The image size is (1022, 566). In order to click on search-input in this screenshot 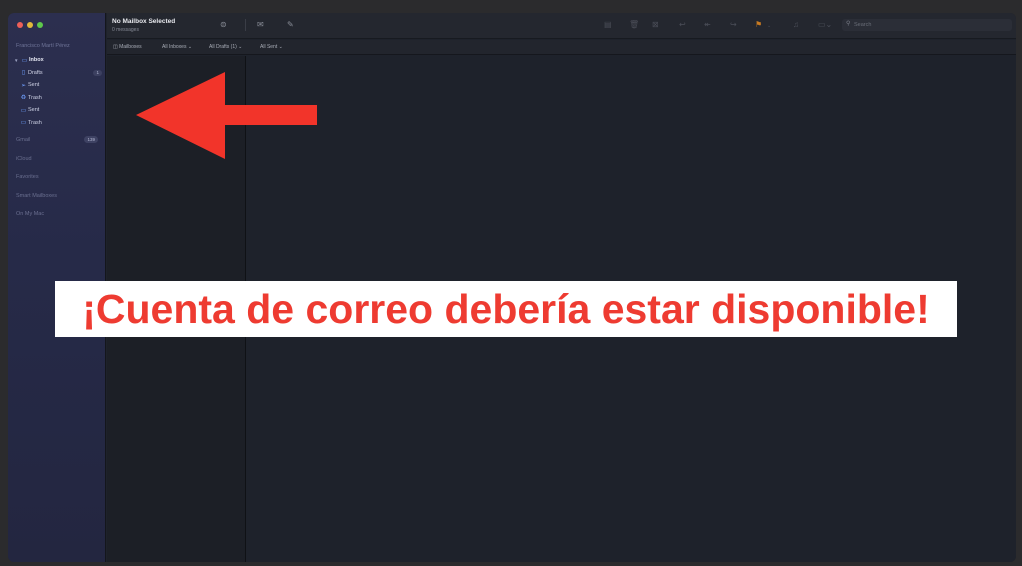, I will do `click(929, 25)`.